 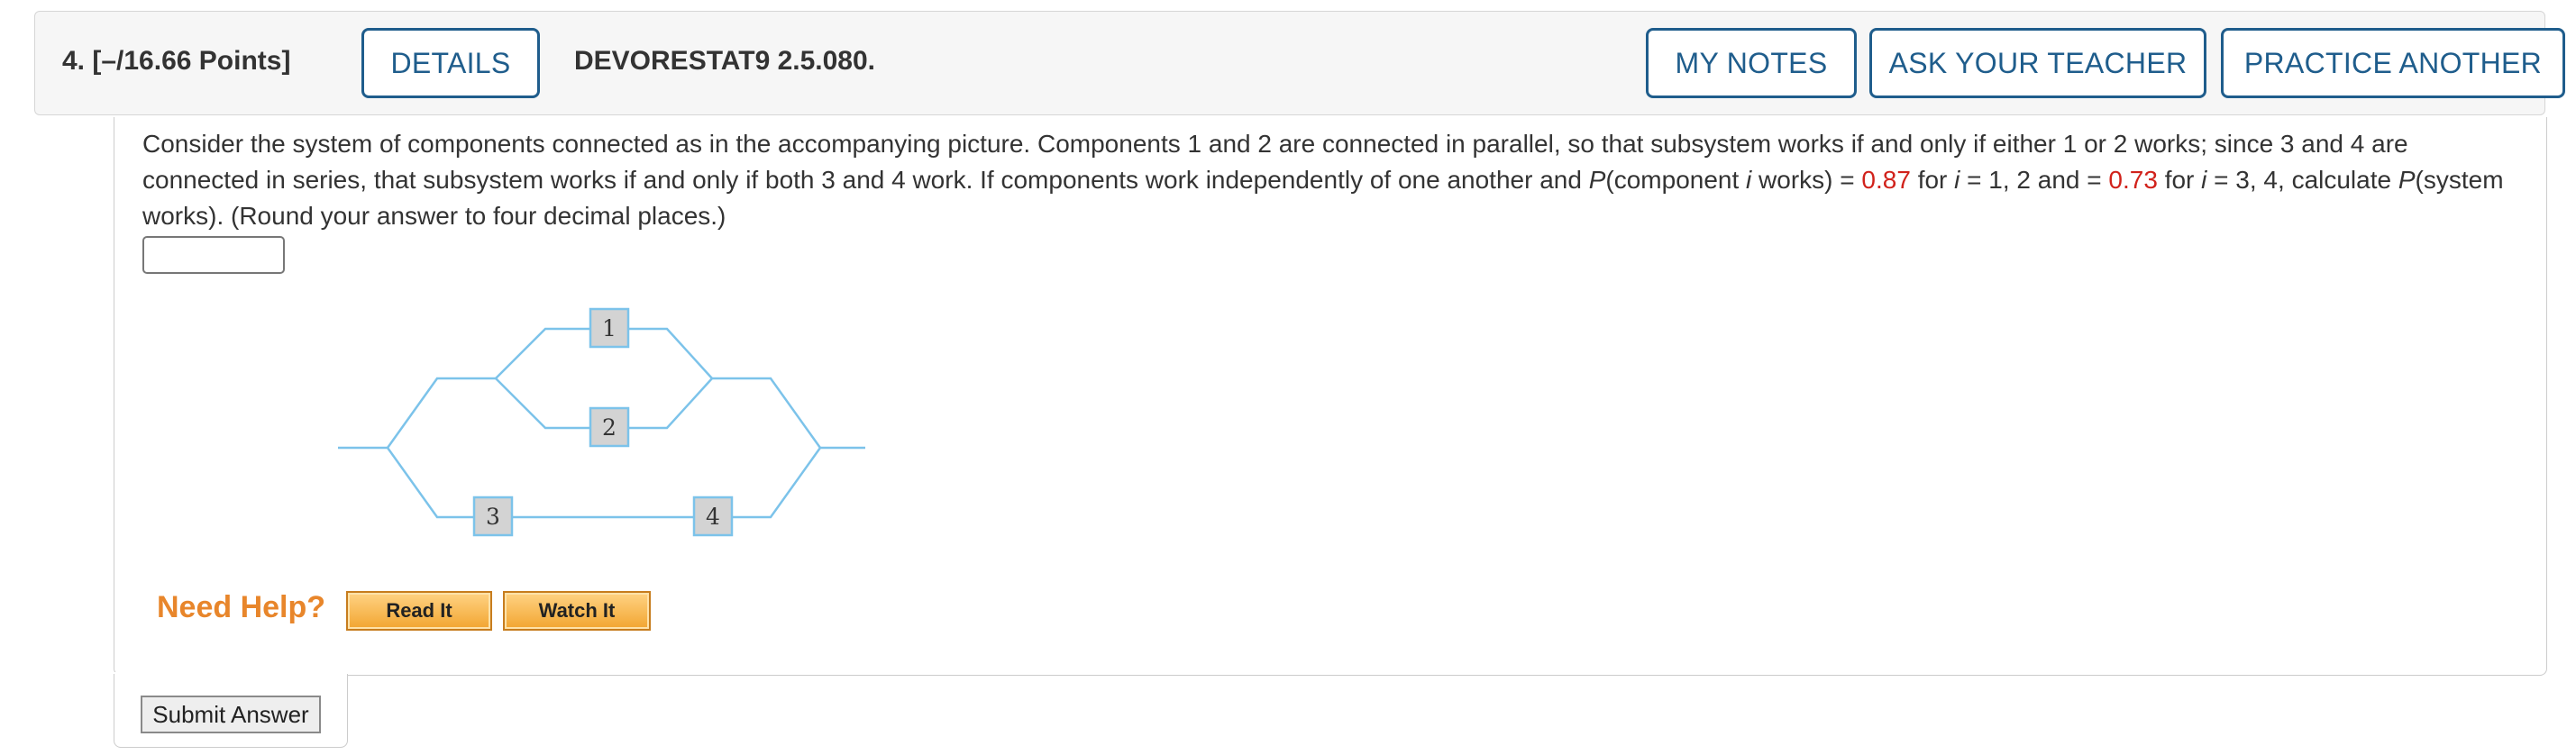 I want to click on component-1-label: 1, so click(x=609, y=328).